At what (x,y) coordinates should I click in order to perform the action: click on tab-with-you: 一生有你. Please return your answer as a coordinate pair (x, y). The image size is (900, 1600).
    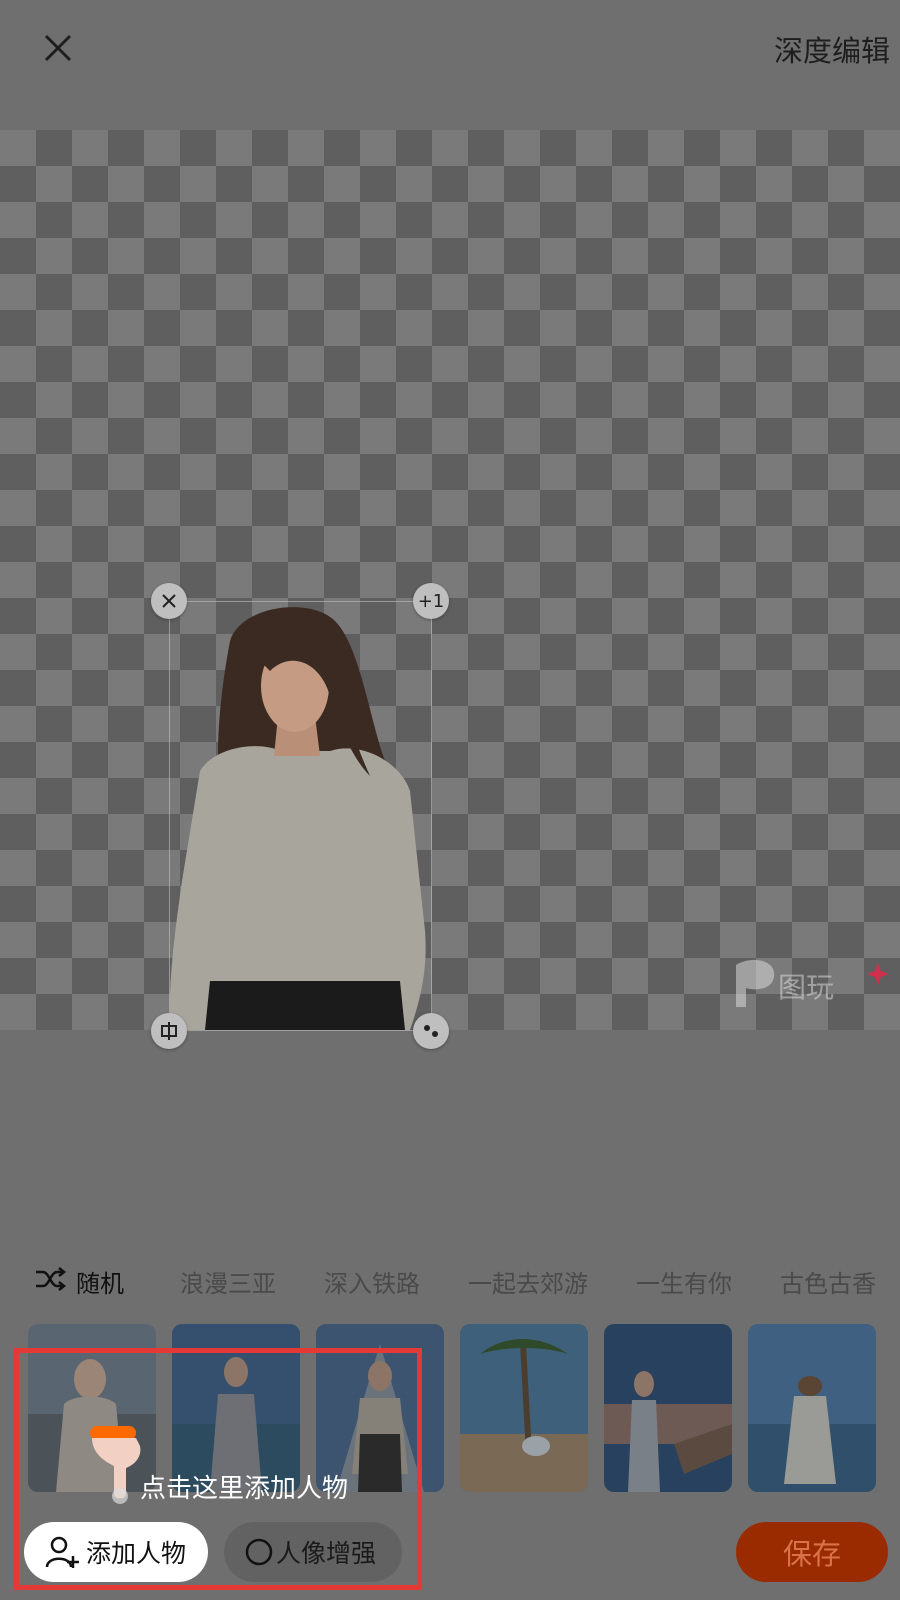
    Looking at the image, I should click on (684, 1281).